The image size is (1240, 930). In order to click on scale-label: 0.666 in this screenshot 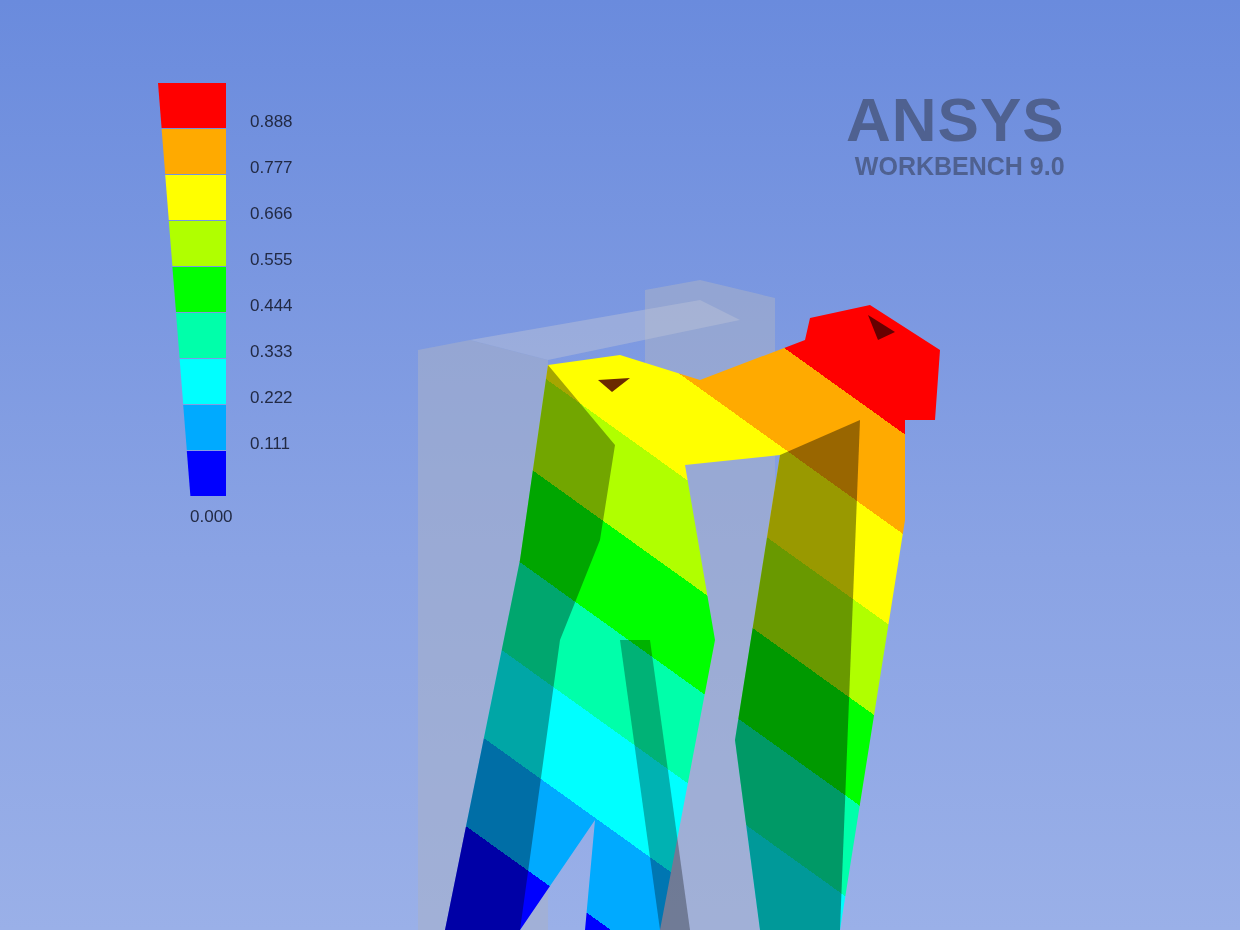, I will do `click(271, 214)`.